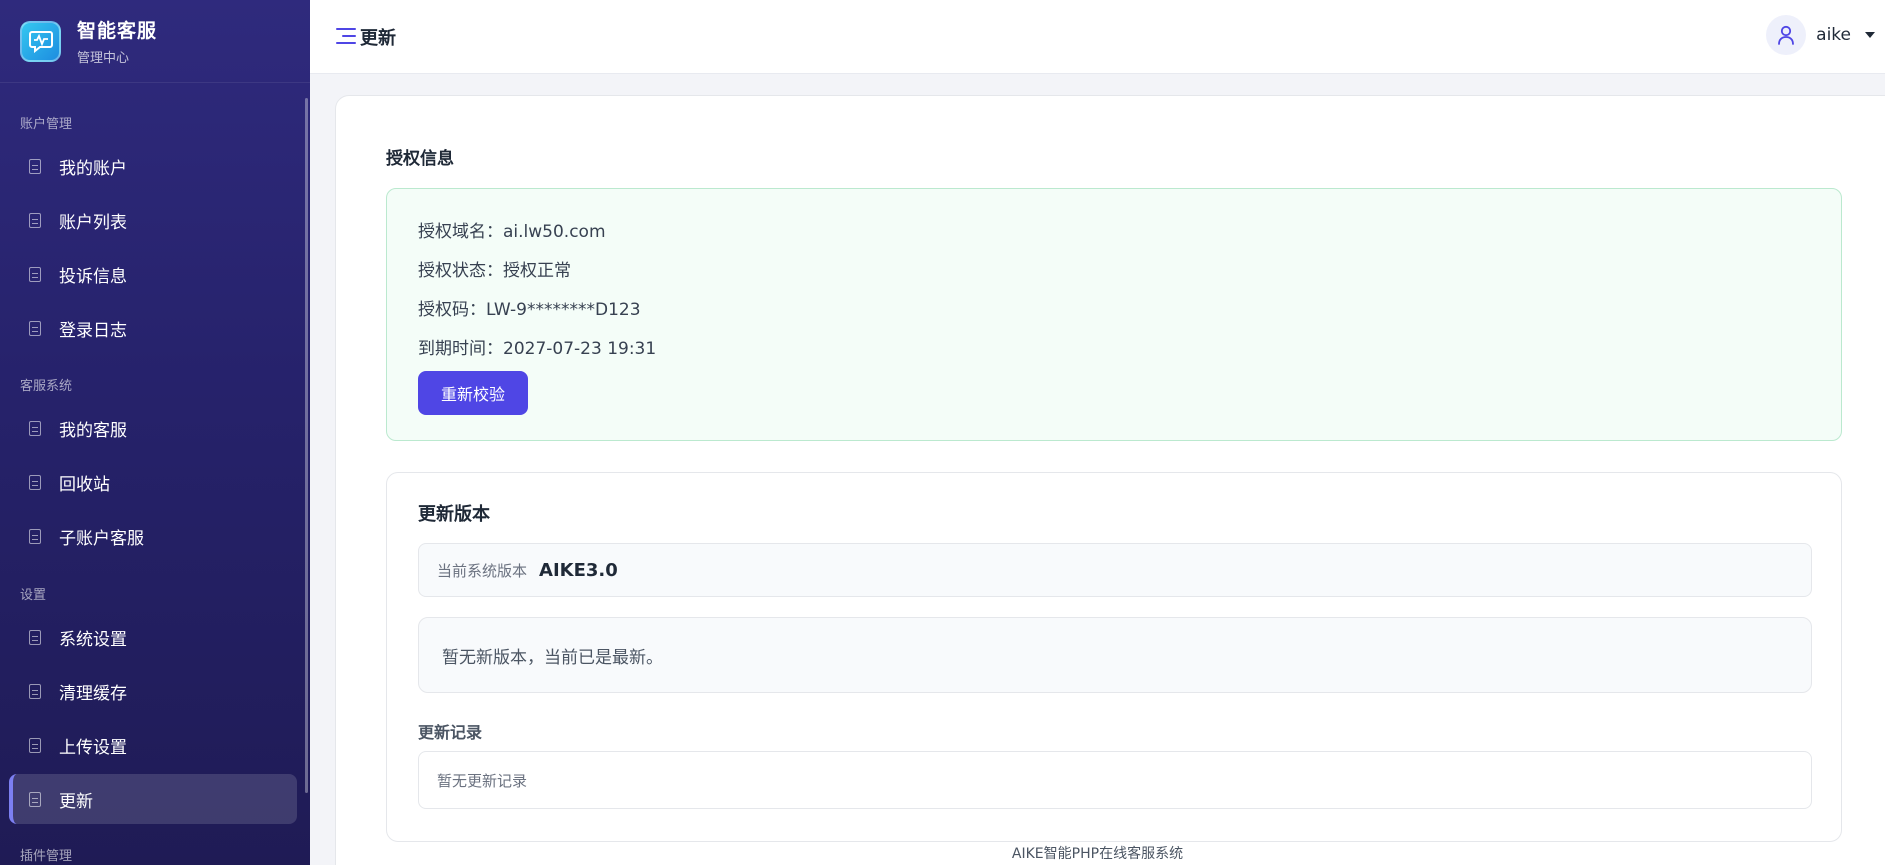  Describe the element at coordinates (1786, 35) in the screenshot. I see `user-icon` at that location.